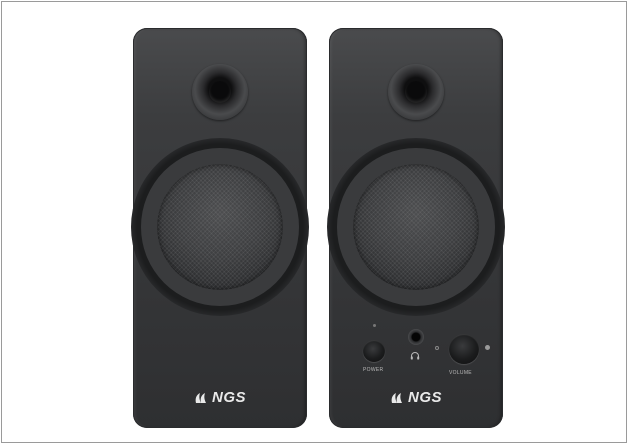 The width and height of the screenshot is (630, 446). Describe the element at coordinates (416, 337) in the screenshot. I see `headphone-jack` at that location.